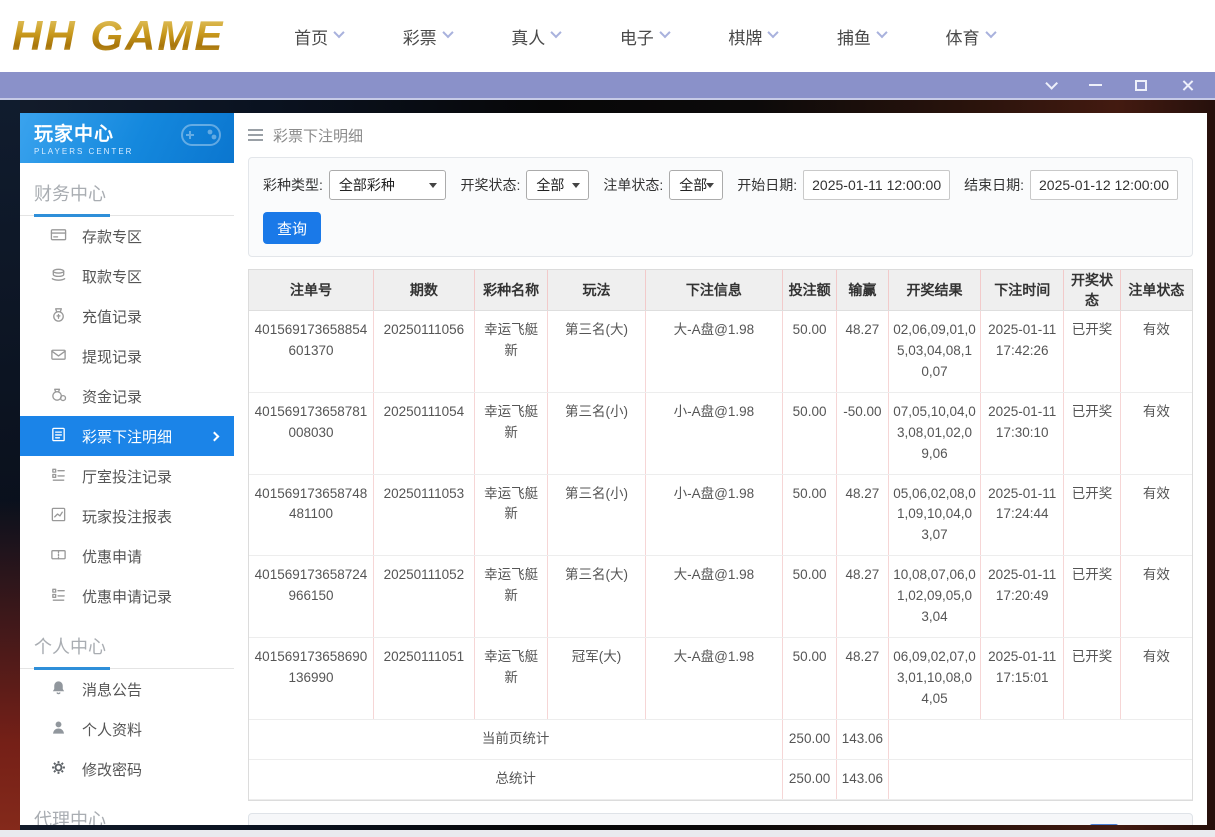 The height and width of the screenshot is (837, 1215). What do you see at coordinates (558, 185) in the screenshot?
I see `draw-status-select: 全部` at bounding box center [558, 185].